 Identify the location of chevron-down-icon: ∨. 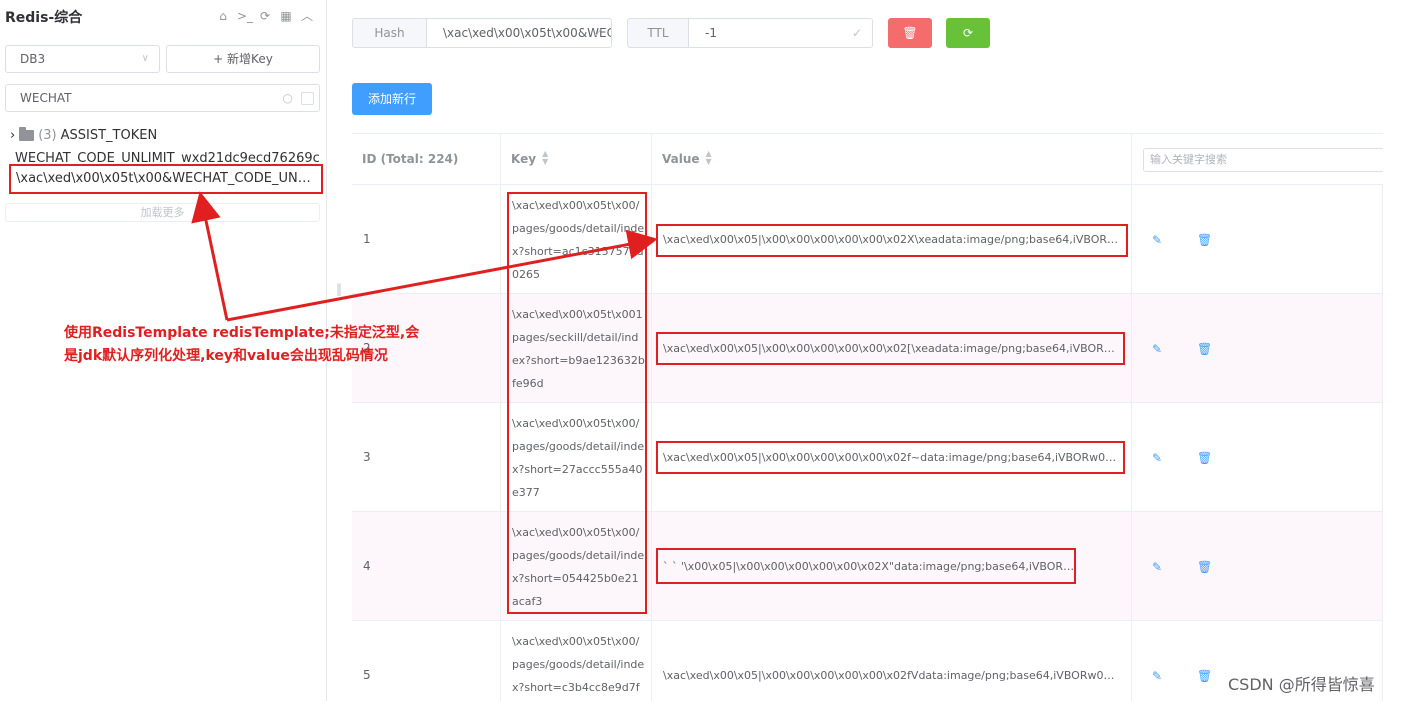
(145, 58).